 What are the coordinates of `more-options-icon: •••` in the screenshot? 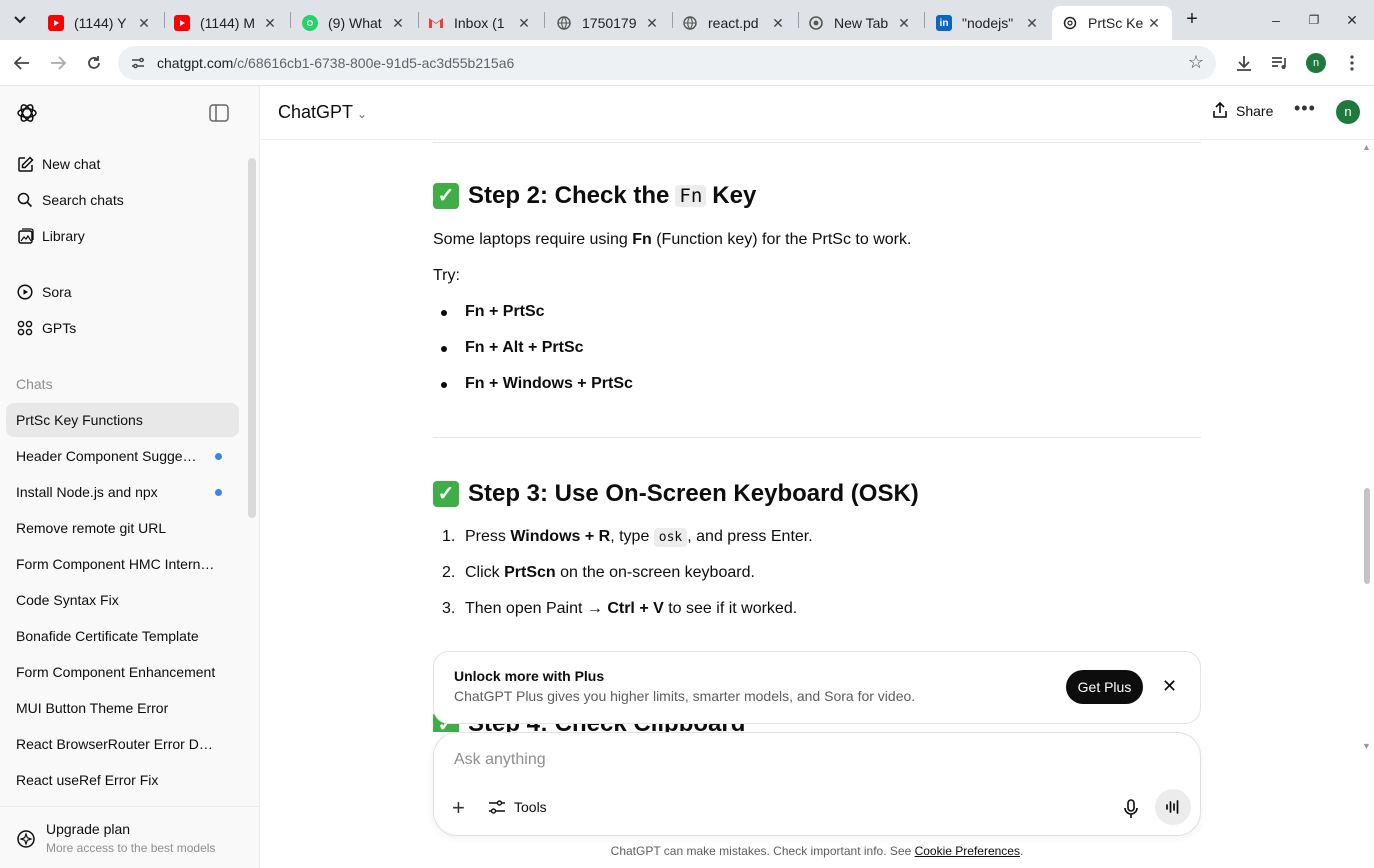 It's located at (1305, 108).